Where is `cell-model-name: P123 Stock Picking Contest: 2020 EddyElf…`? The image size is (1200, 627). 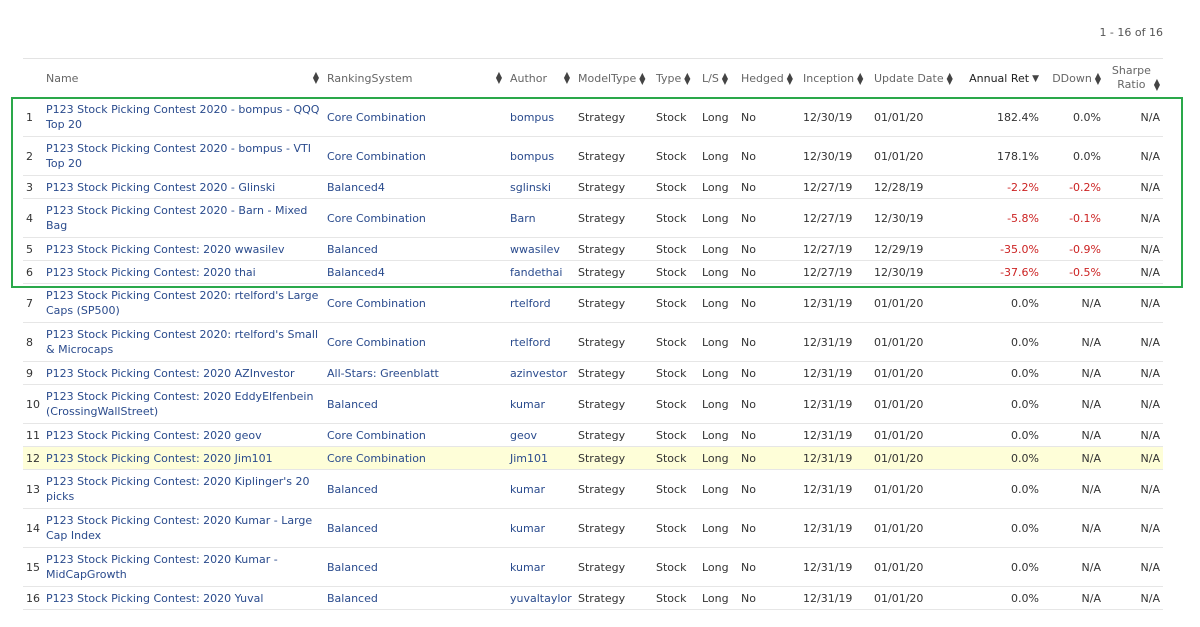
cell-model-name: P123 Stock Picking Contest: 2020 EddyElf… is located at coordinates (183, 404).